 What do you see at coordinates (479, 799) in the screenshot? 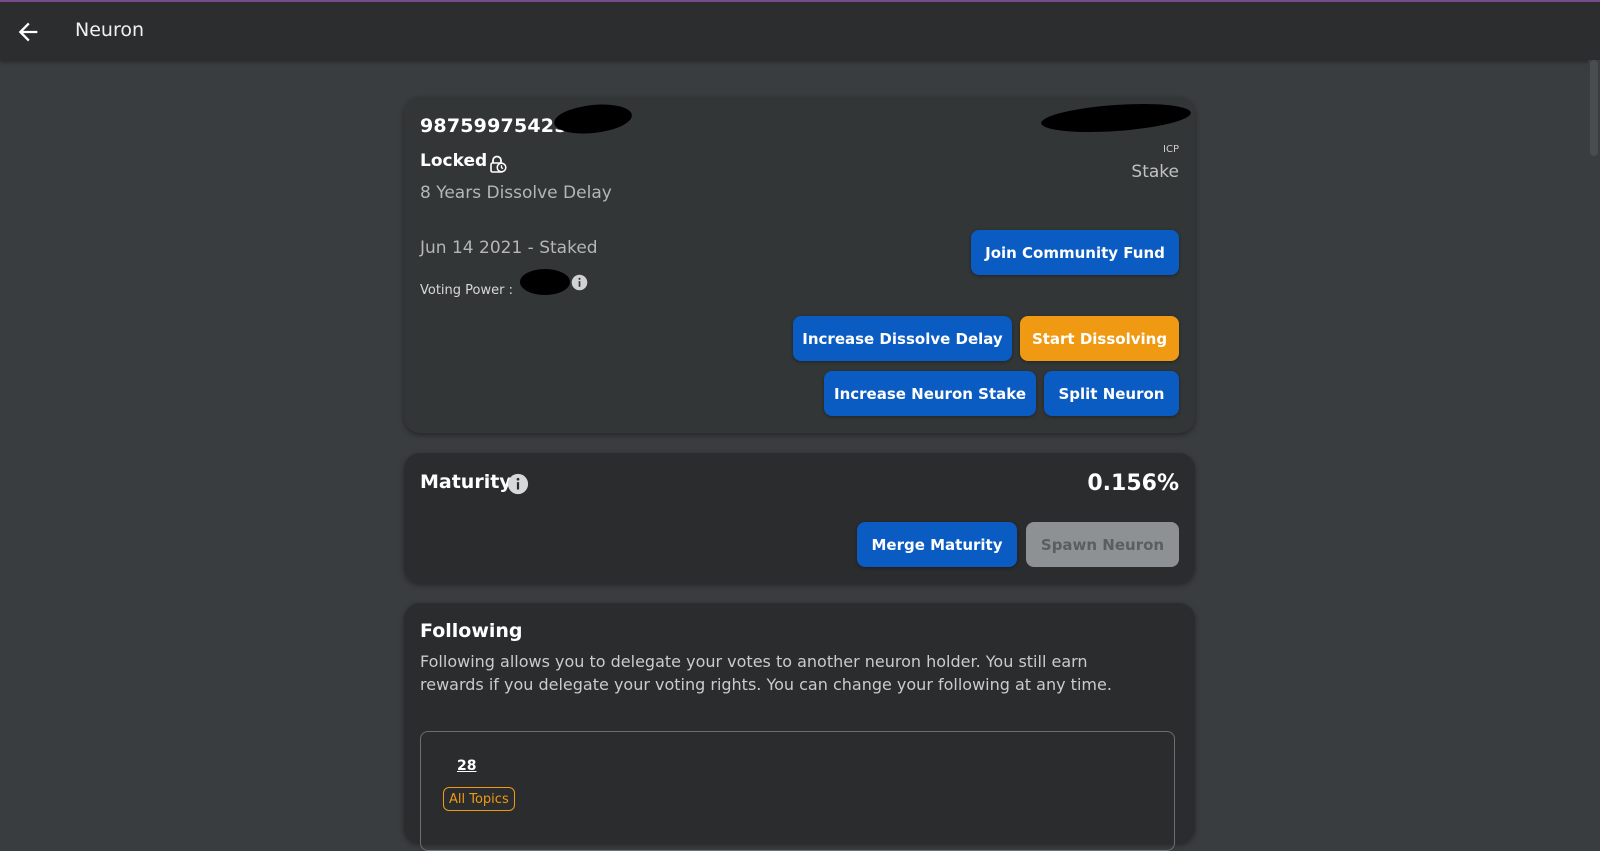
I see `topic-chip-all-topics: All Topics` at bounding box center [479, 799].